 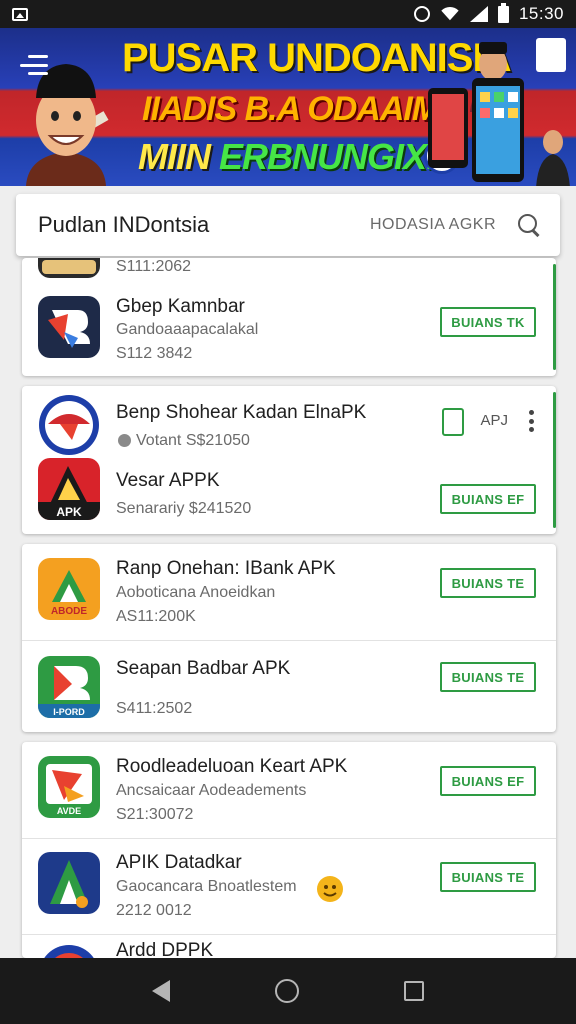 What do you see at coordinates (303, 109) in the screenshot?
I see `banner-subtitle: IIADIS B.A ODAAIMA` at bounding box center [303, 109].